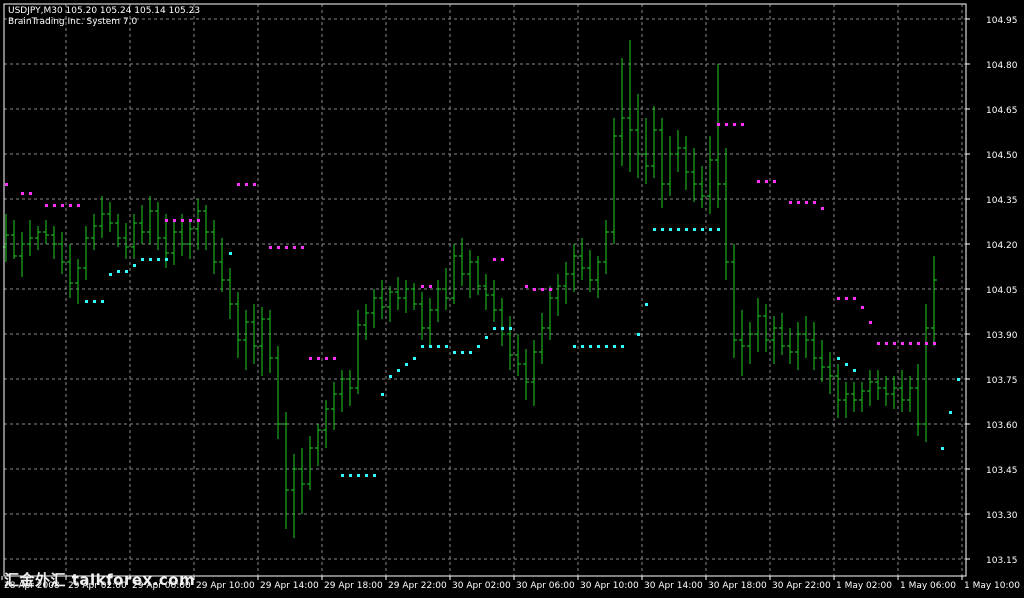 The image size is (1024, 598). Describe the element at coordinates (1002, 516) in the screenshot. I see `y-tick-label: 103.30` at that location.